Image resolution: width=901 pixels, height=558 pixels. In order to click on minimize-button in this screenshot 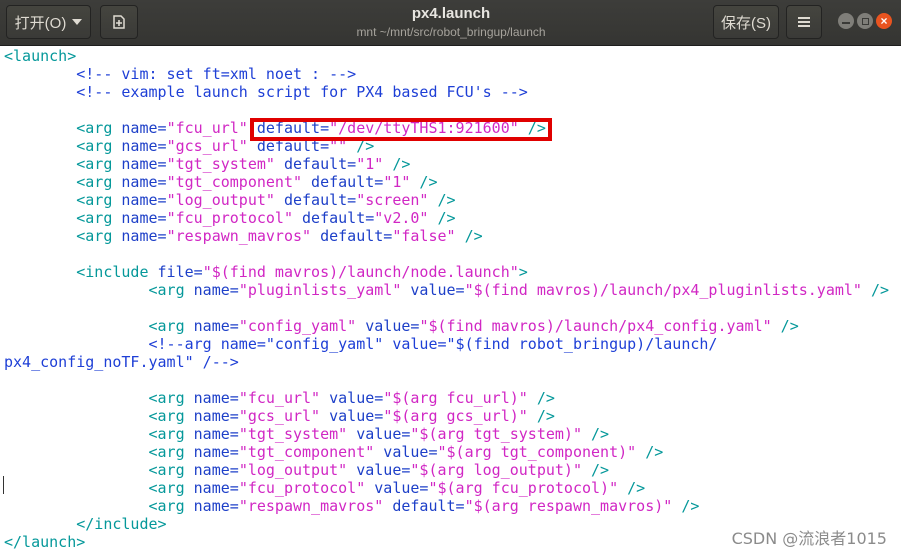, I will do `click(846, 21)`.